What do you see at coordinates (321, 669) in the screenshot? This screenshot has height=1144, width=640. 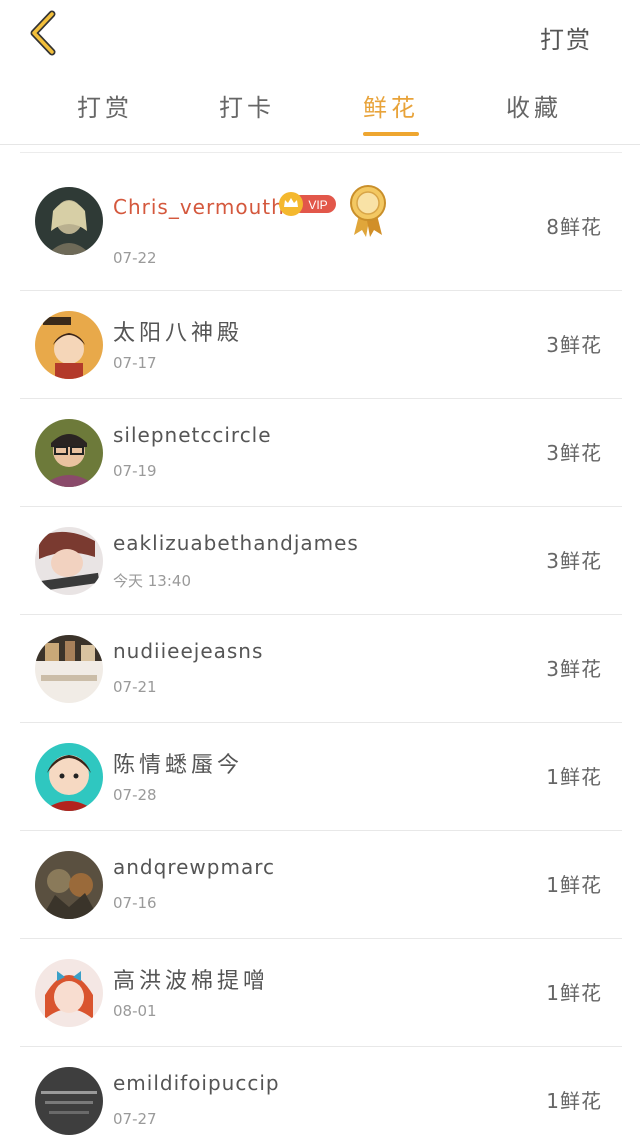 I see `list-item: nudiieejeasns 07-21 3鲜花` at bounding box center [321, 669].